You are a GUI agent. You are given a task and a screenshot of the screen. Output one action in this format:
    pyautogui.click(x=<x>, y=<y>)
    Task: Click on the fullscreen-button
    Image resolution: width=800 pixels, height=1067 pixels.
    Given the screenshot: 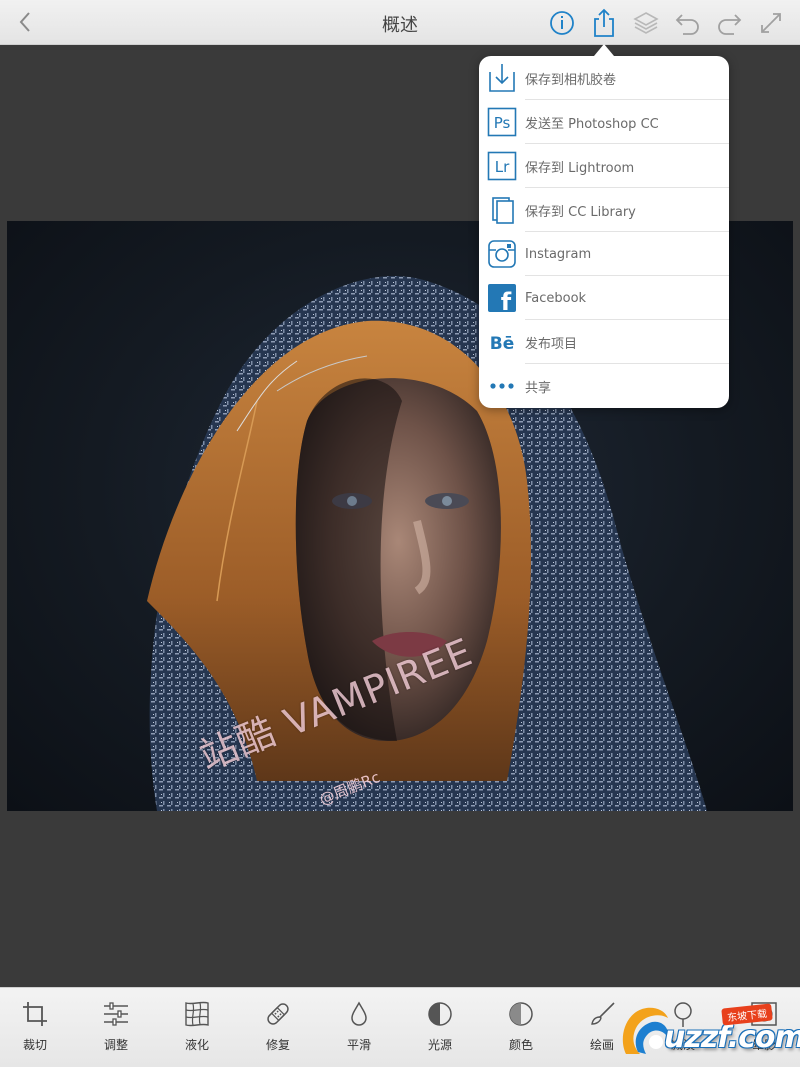 What is the action you would take?
    pyautogui.click(x=771, y=23)
    